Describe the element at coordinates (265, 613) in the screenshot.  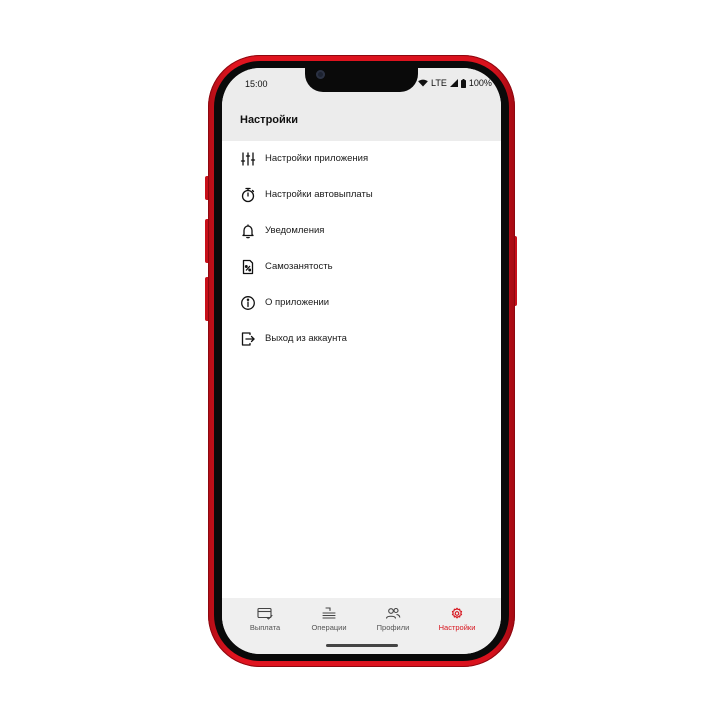
I see `card-check-icon` at that location.